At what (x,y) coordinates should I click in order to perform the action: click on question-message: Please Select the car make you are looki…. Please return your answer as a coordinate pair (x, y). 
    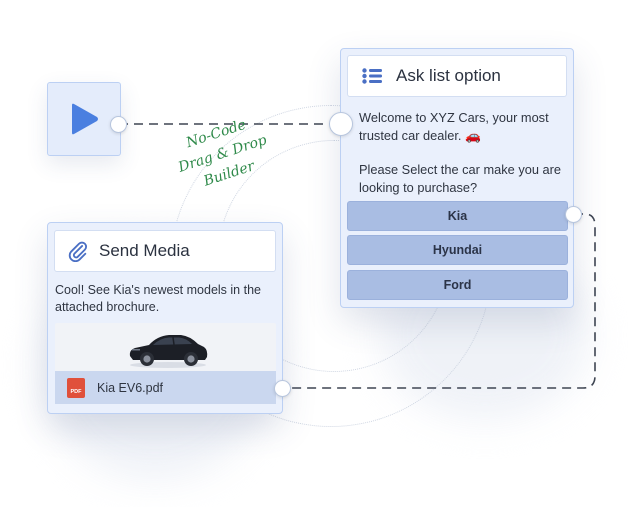
    Looking at the image, I should click on (460, 178).